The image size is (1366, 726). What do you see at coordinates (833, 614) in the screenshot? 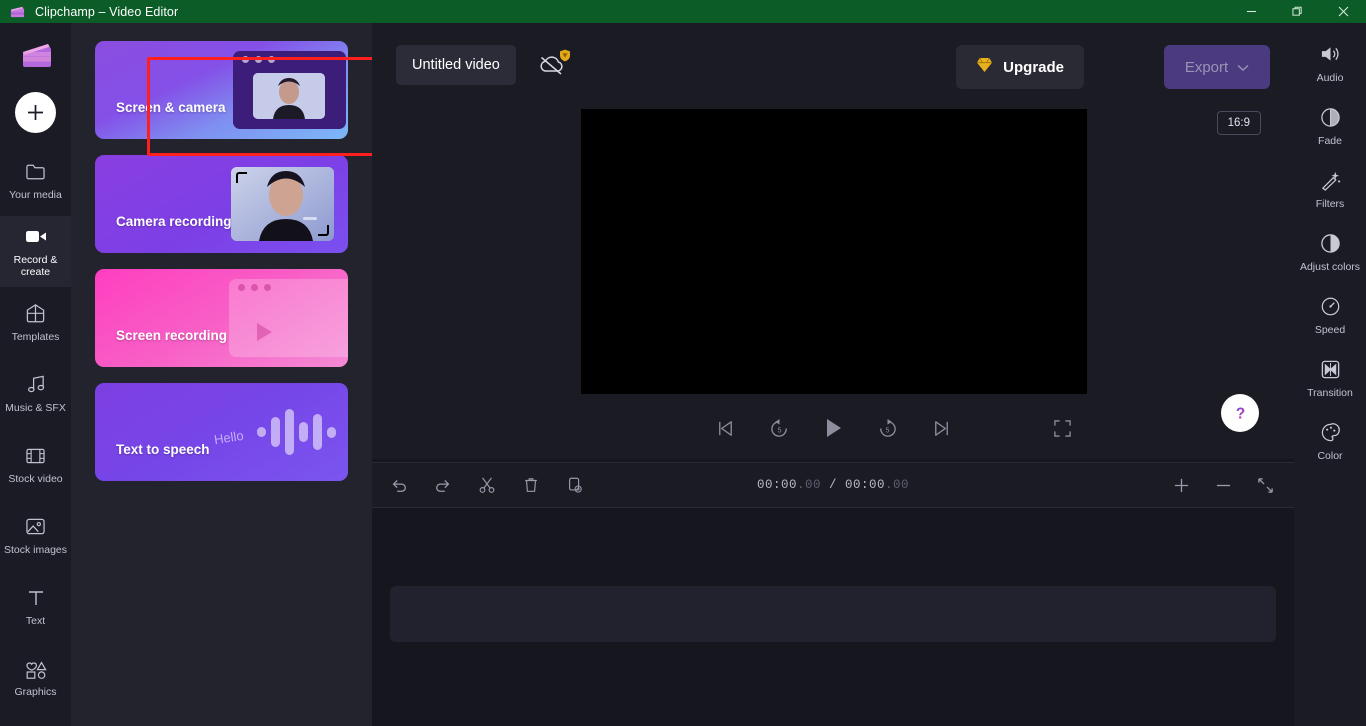
I see `timeline-track-placeholder` at bounding box center [833, 614].